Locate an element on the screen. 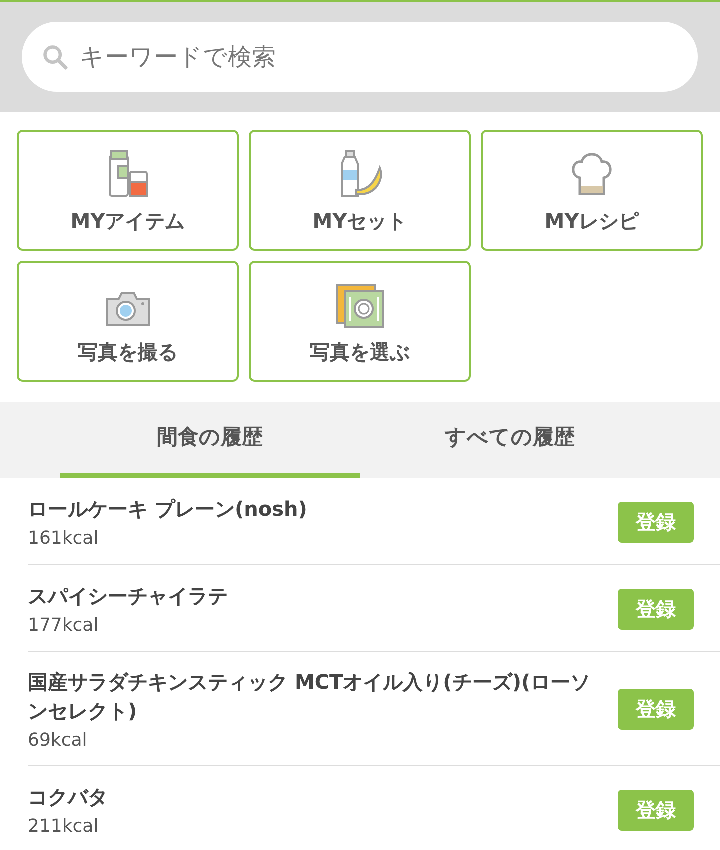 The height and width of the screenshot is (850, 720). shortcut-tile: MYレシピ is located at coordinates (592, 190).